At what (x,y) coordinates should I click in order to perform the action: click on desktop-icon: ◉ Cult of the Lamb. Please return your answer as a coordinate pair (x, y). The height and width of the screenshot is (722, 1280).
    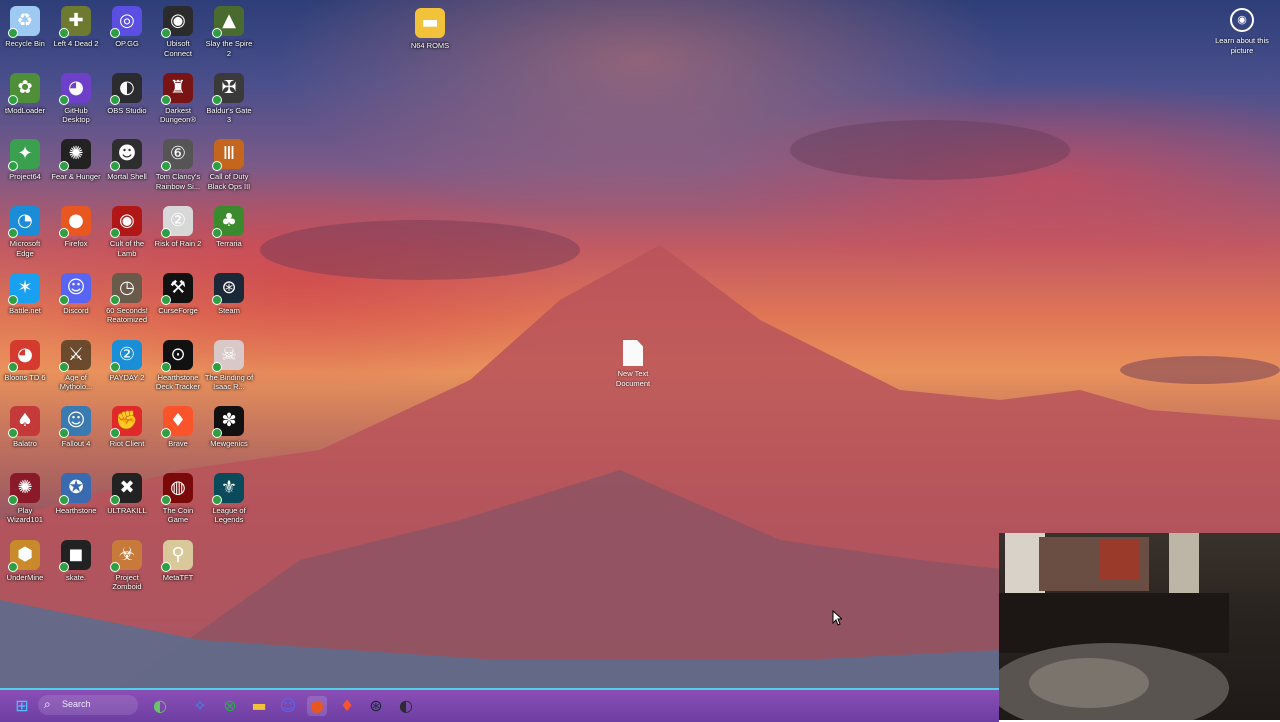
    Looking at the image, I should click on (127, 232).